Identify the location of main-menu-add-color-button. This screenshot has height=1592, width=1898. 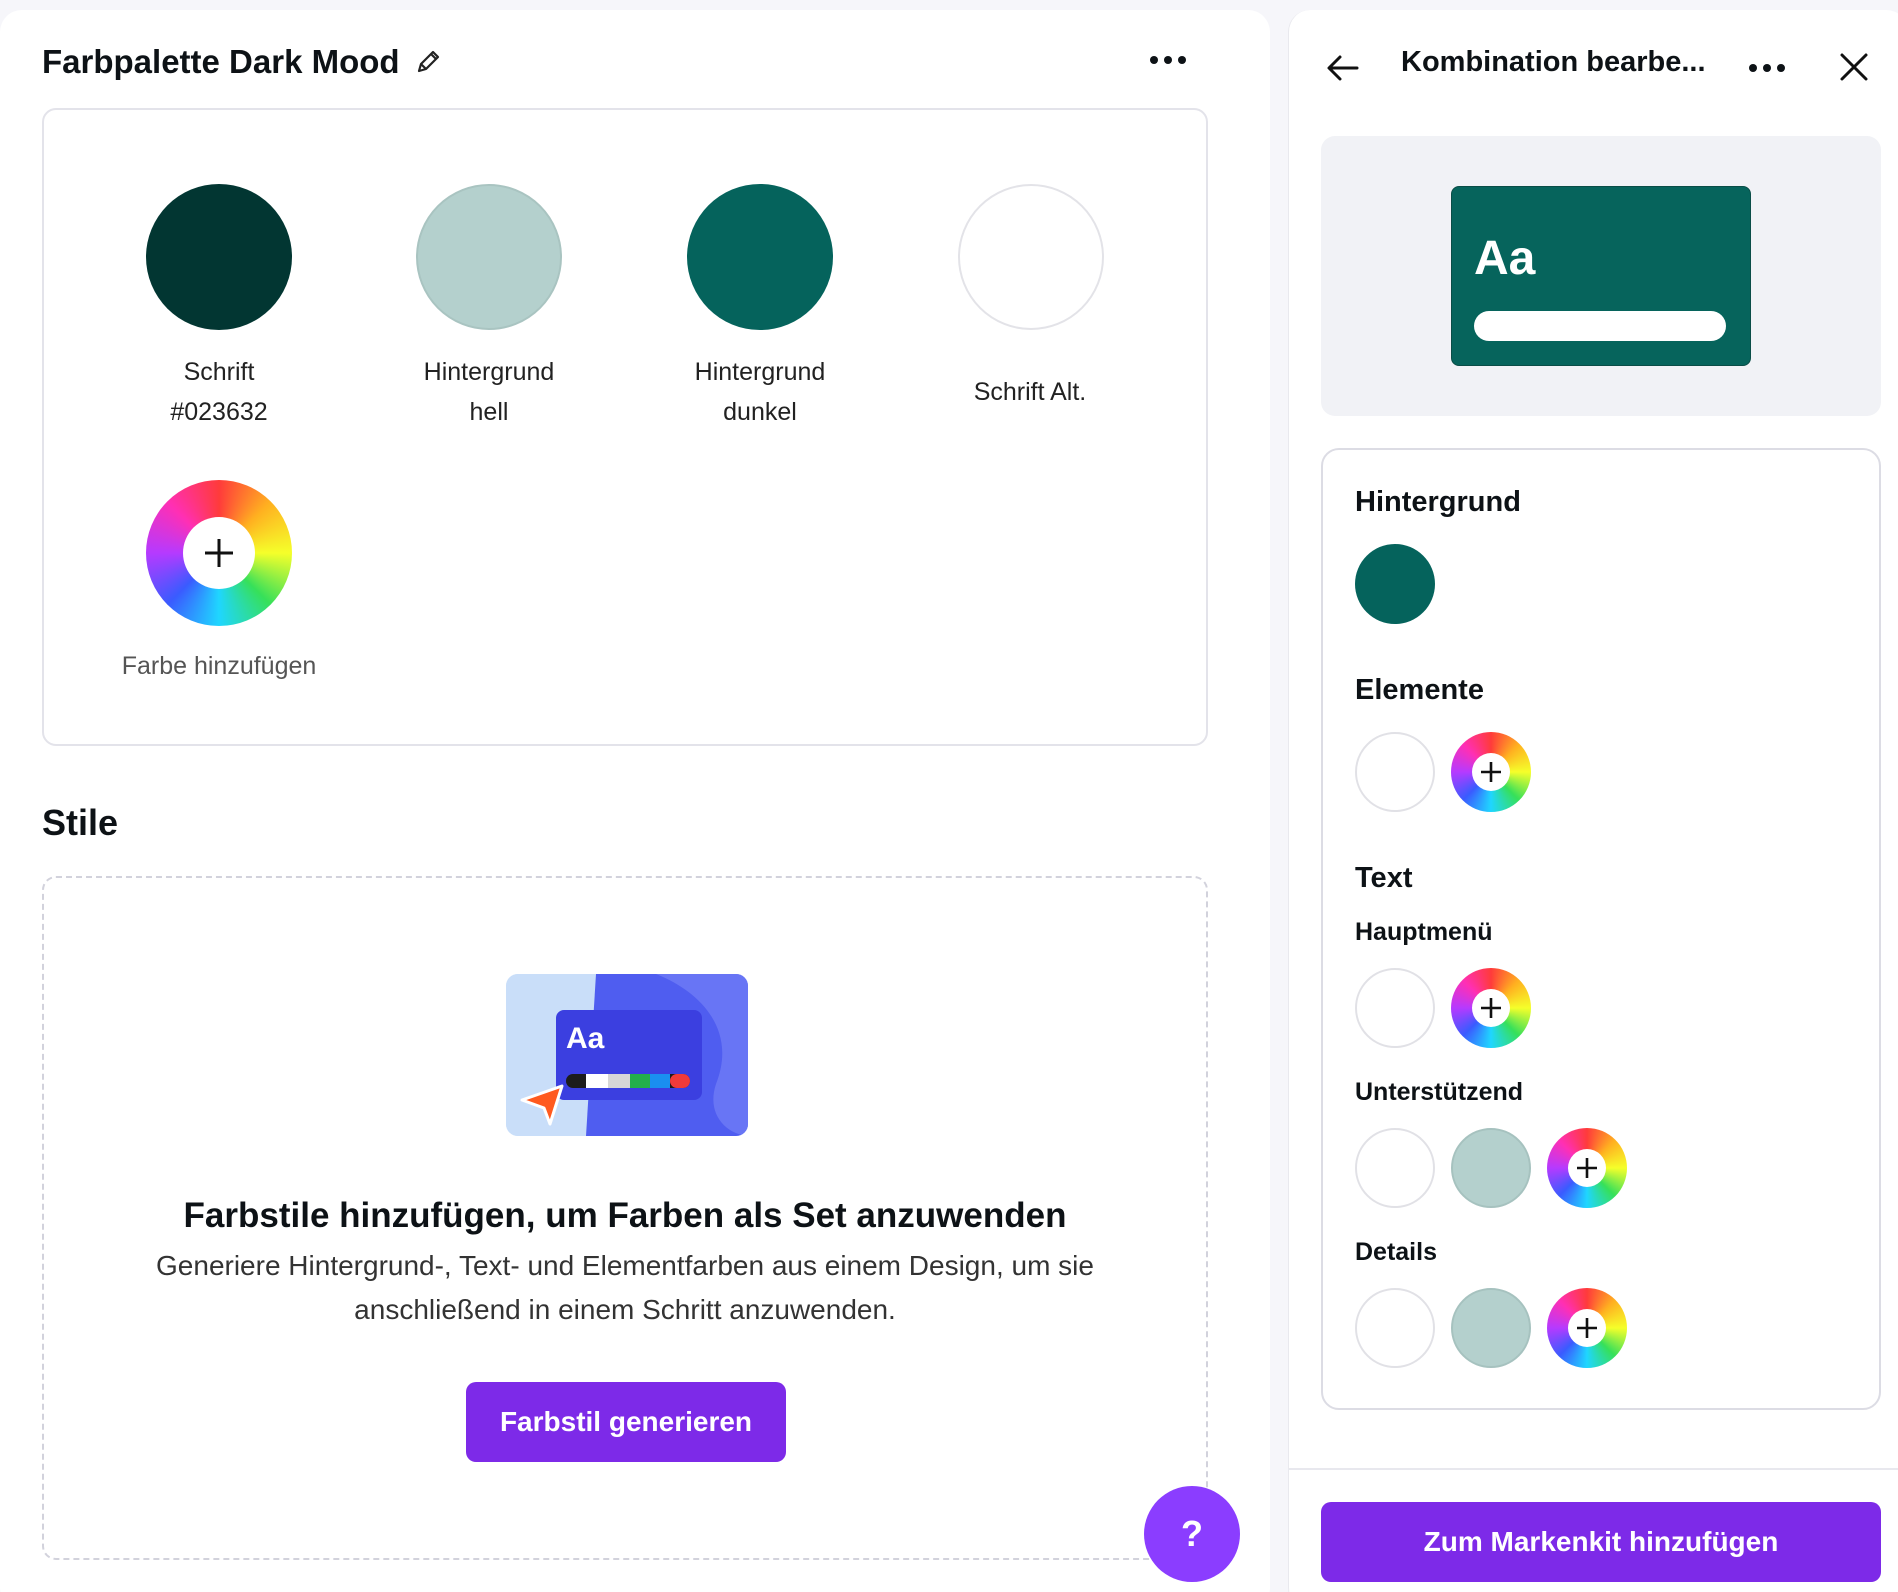
(1491, 1008).